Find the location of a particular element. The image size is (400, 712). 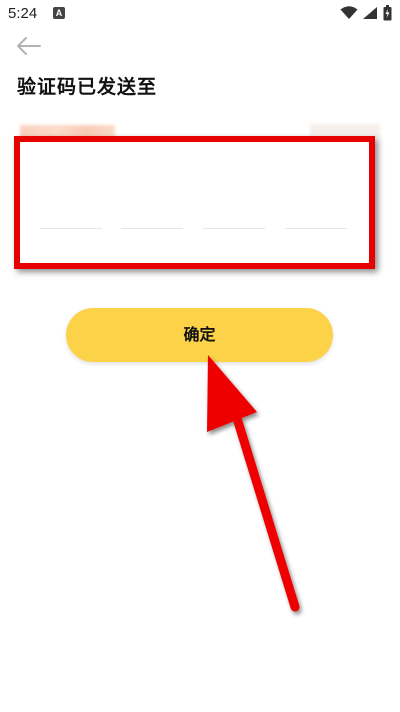

wifi-icon is located at coordinates (349, 12).